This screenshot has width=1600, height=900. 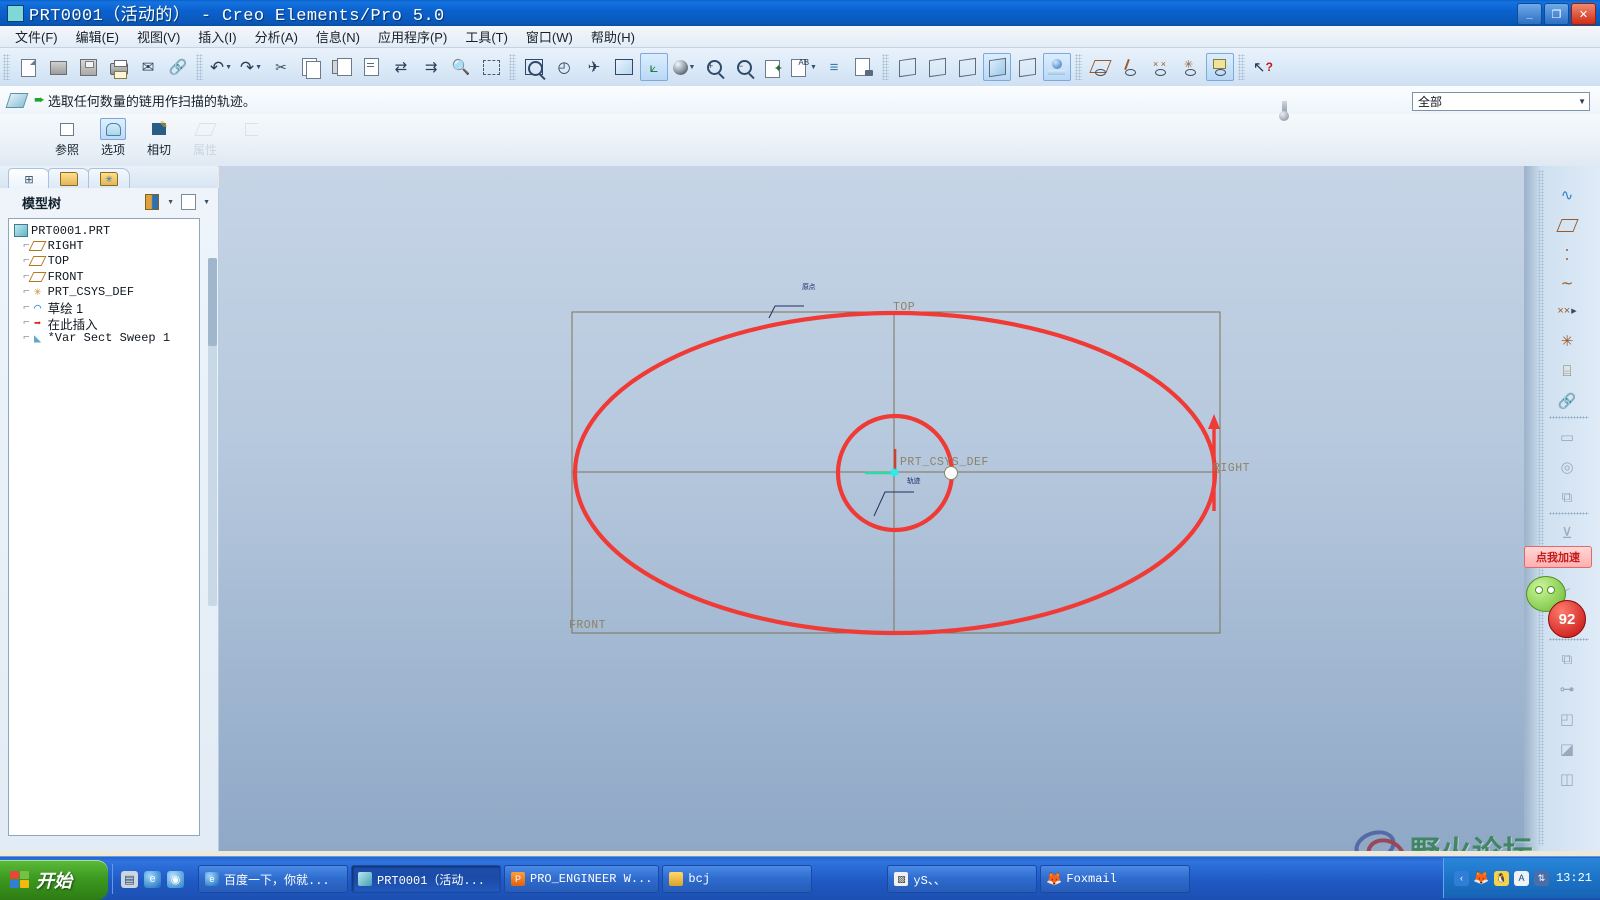 What do you see at coordinates (105, 308) in the screenshot?
I see `tree-item-sketch: ⌐ ⌒ 草绘 1` at bounding box center [105, 308].